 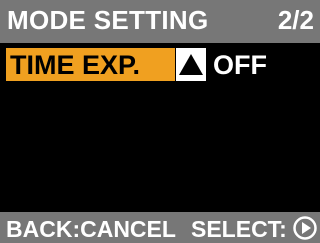 I want to click on play-circle-icon, so click(x=305, y=228).